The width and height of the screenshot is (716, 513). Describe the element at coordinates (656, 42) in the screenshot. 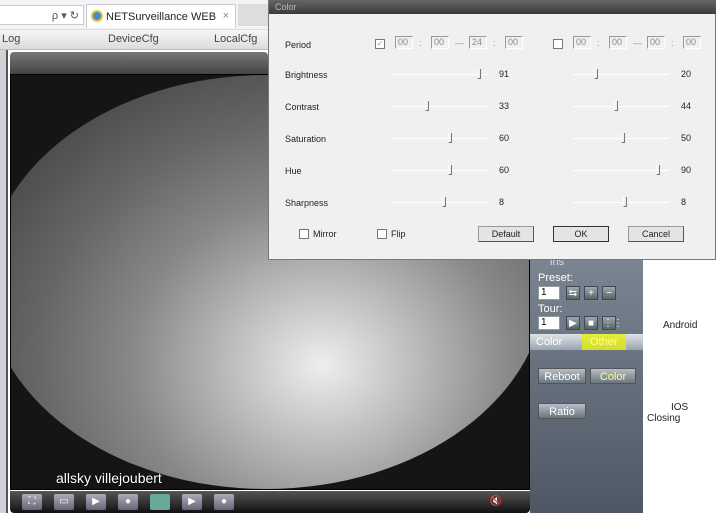

I see `period2-end-hour: 00` at that location.